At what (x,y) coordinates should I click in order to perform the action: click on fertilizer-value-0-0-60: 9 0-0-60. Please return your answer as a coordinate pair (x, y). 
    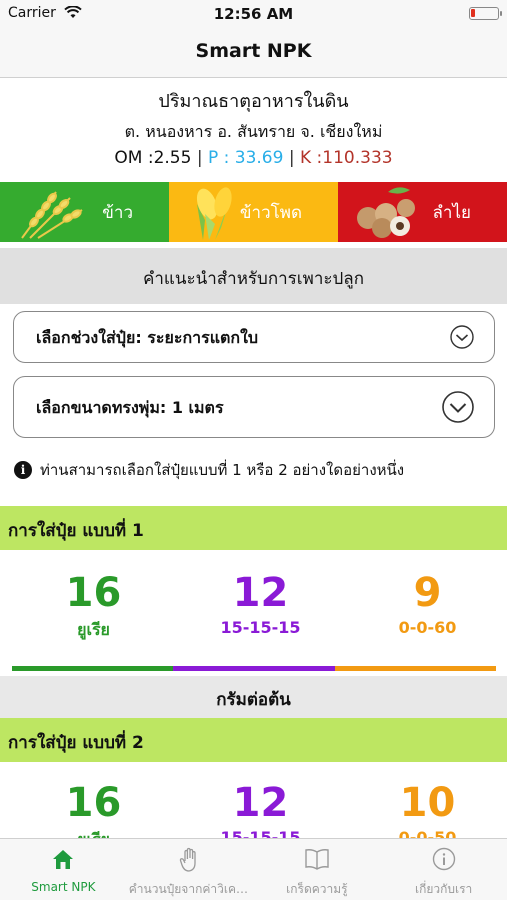
    Looking at the image, I should click on (425, 603).